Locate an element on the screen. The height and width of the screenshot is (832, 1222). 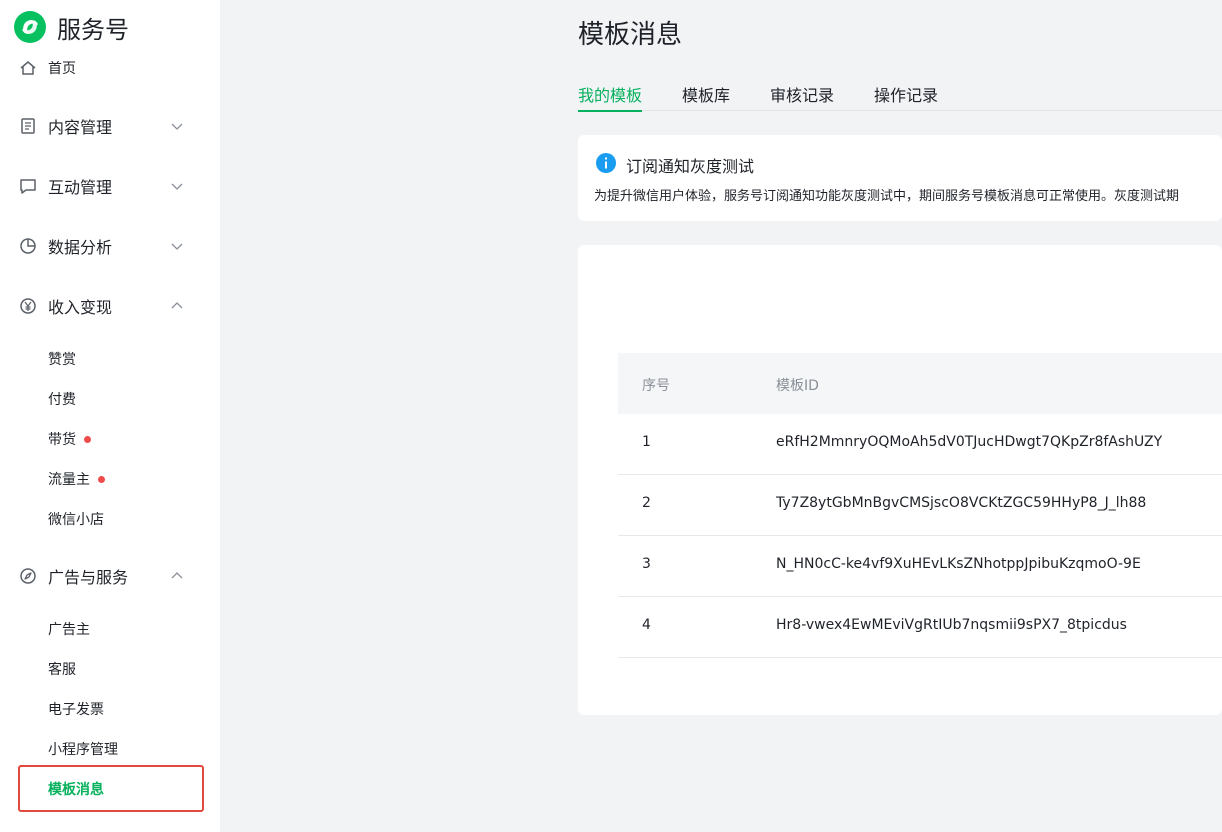
sidebar-item-customer-service: 客服 is located at coordinates (62, 669).